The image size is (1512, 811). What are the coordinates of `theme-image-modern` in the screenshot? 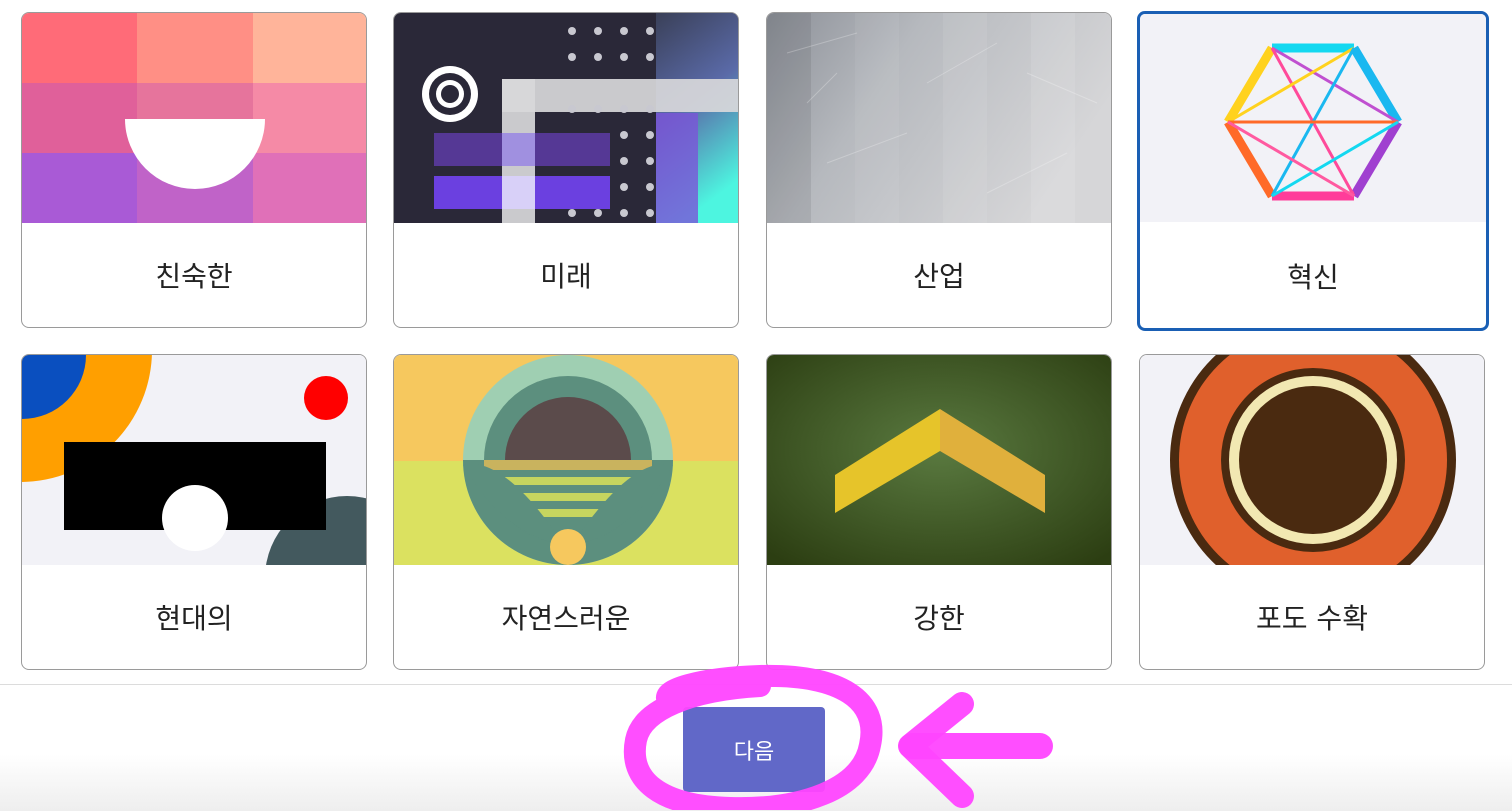 It's located at (194, 460).